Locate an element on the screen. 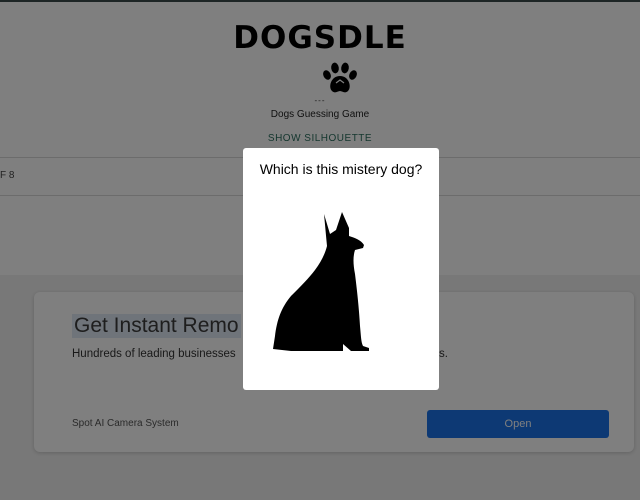 This screenshot has height=500, width=640. modal-title: Which is this mistery dog? is located at coordinates (341, 169).